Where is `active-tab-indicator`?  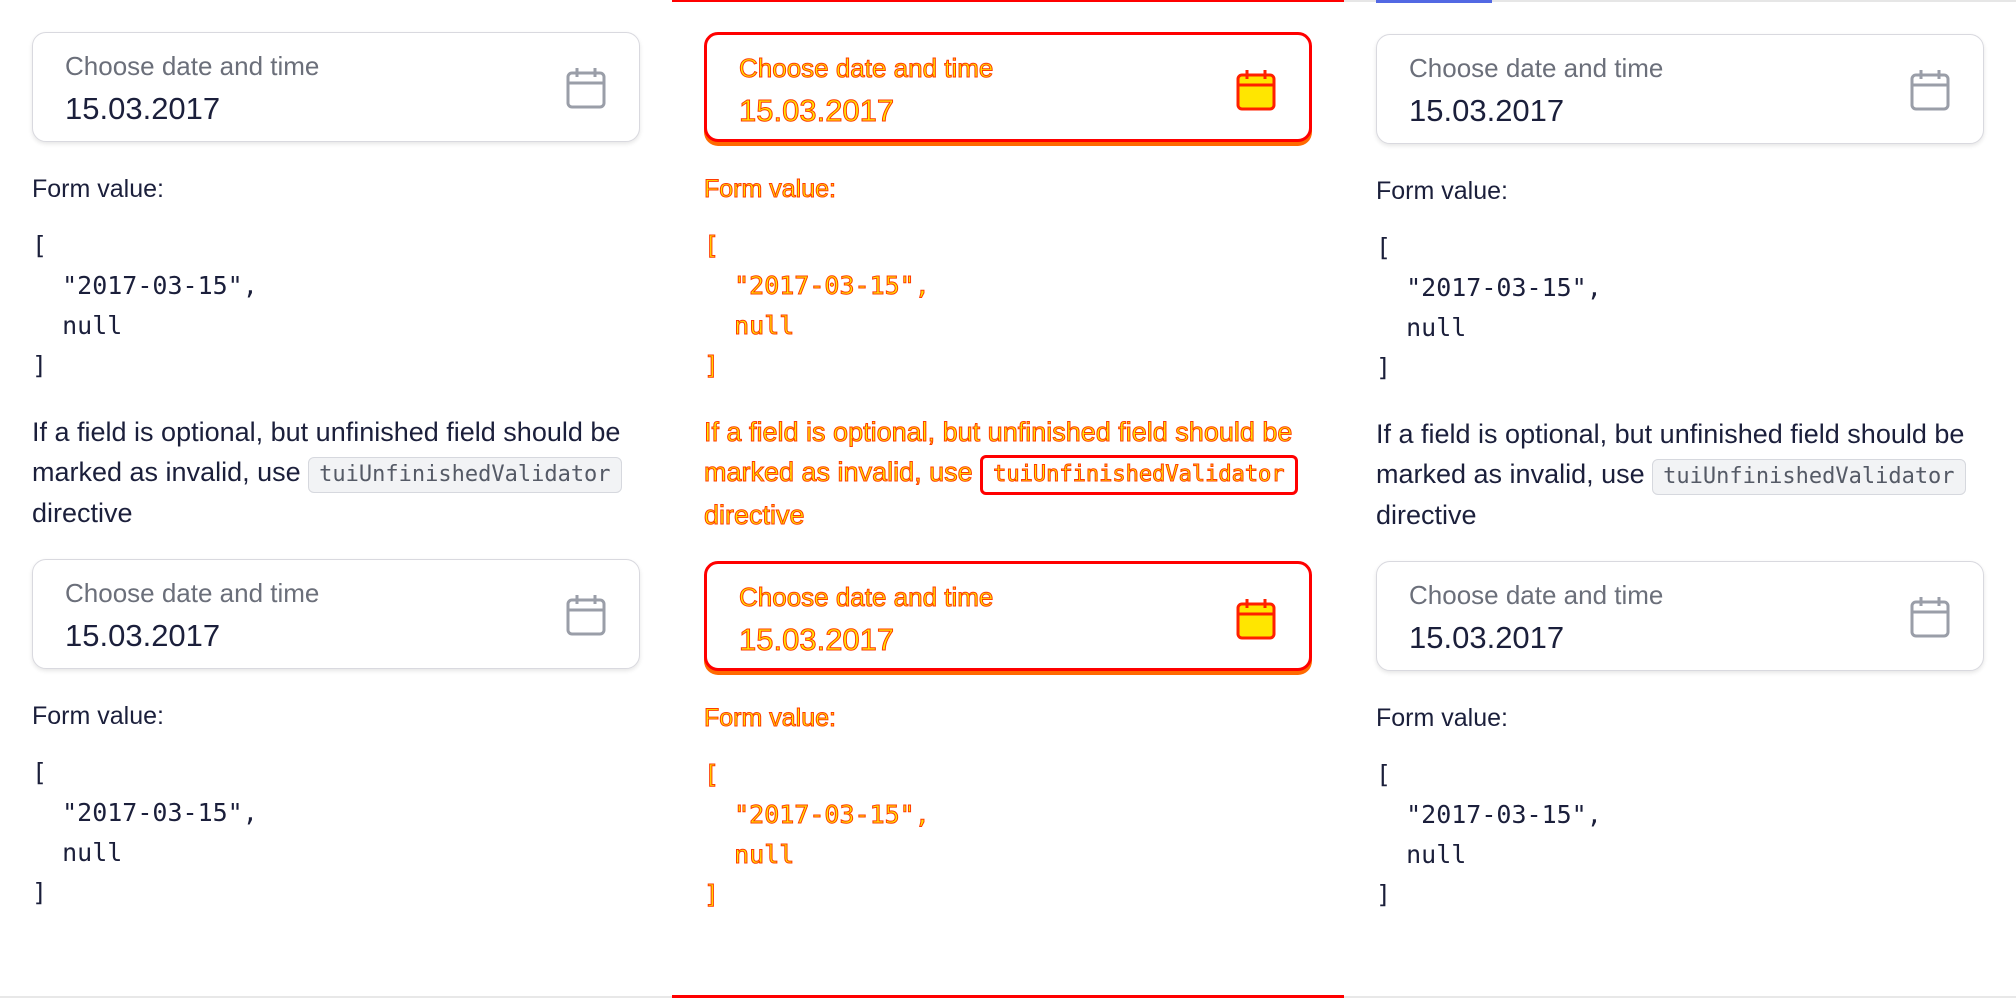
active-tab-indicator is located at coordinates (1434, 1).